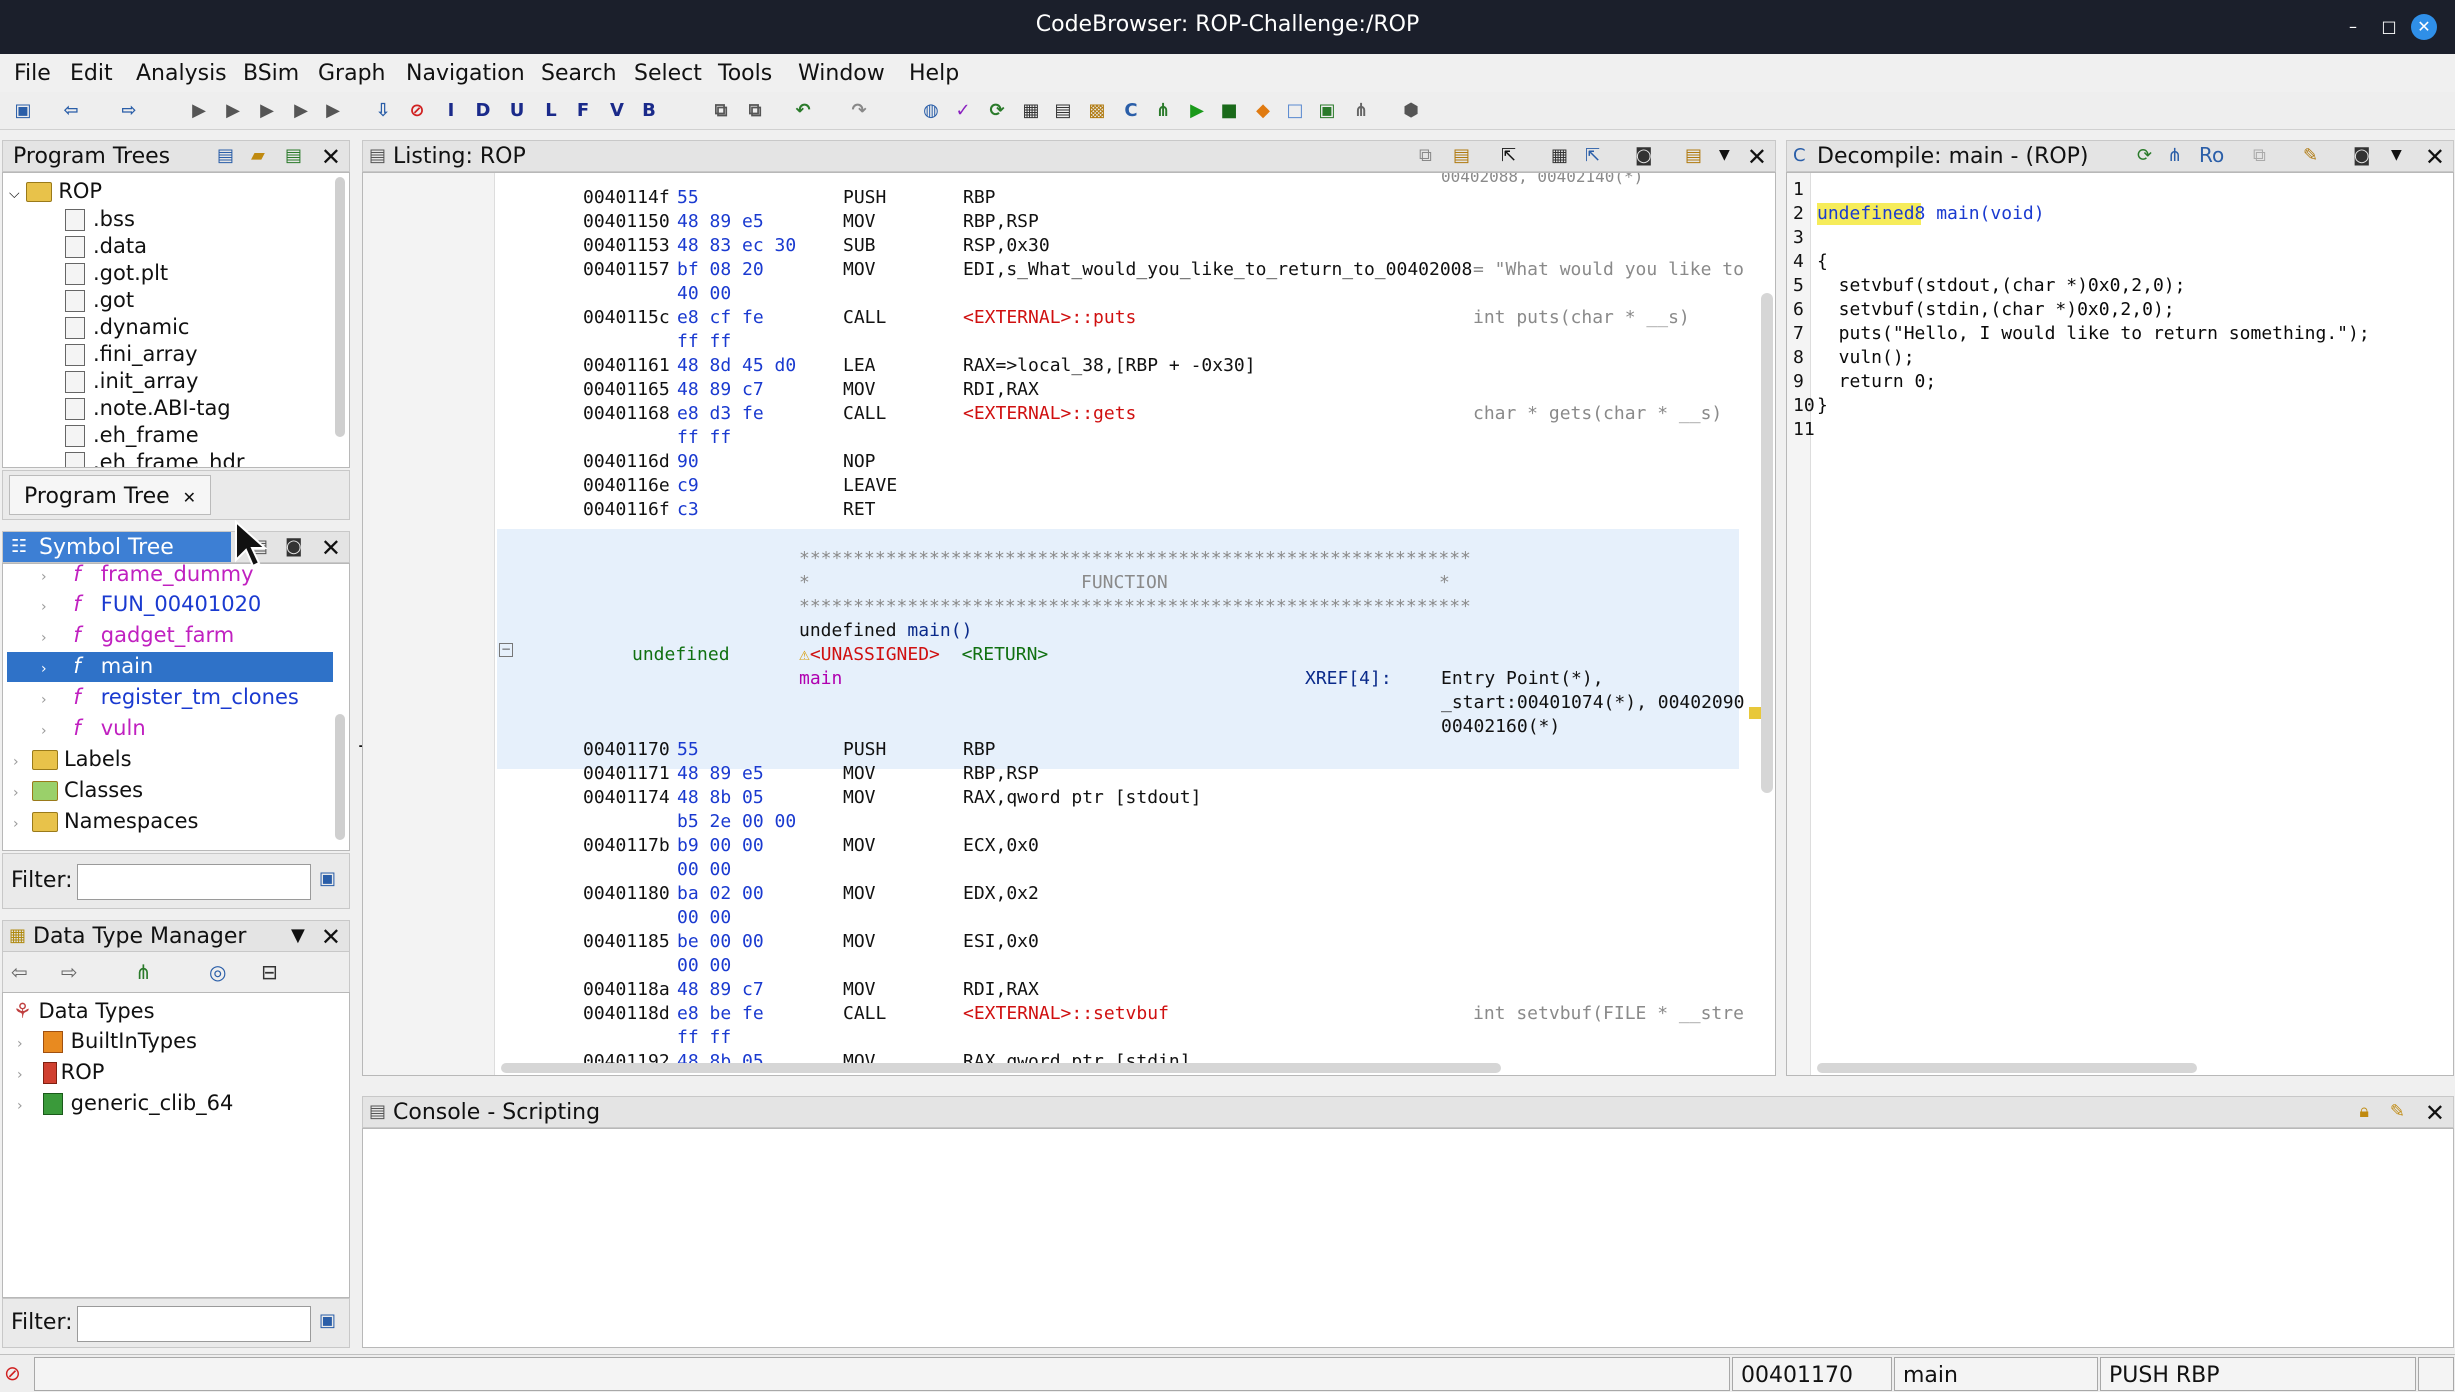 This screenshot has height=1392, width=2455. I want to click on minimize-button: –, so click(2353, 27).